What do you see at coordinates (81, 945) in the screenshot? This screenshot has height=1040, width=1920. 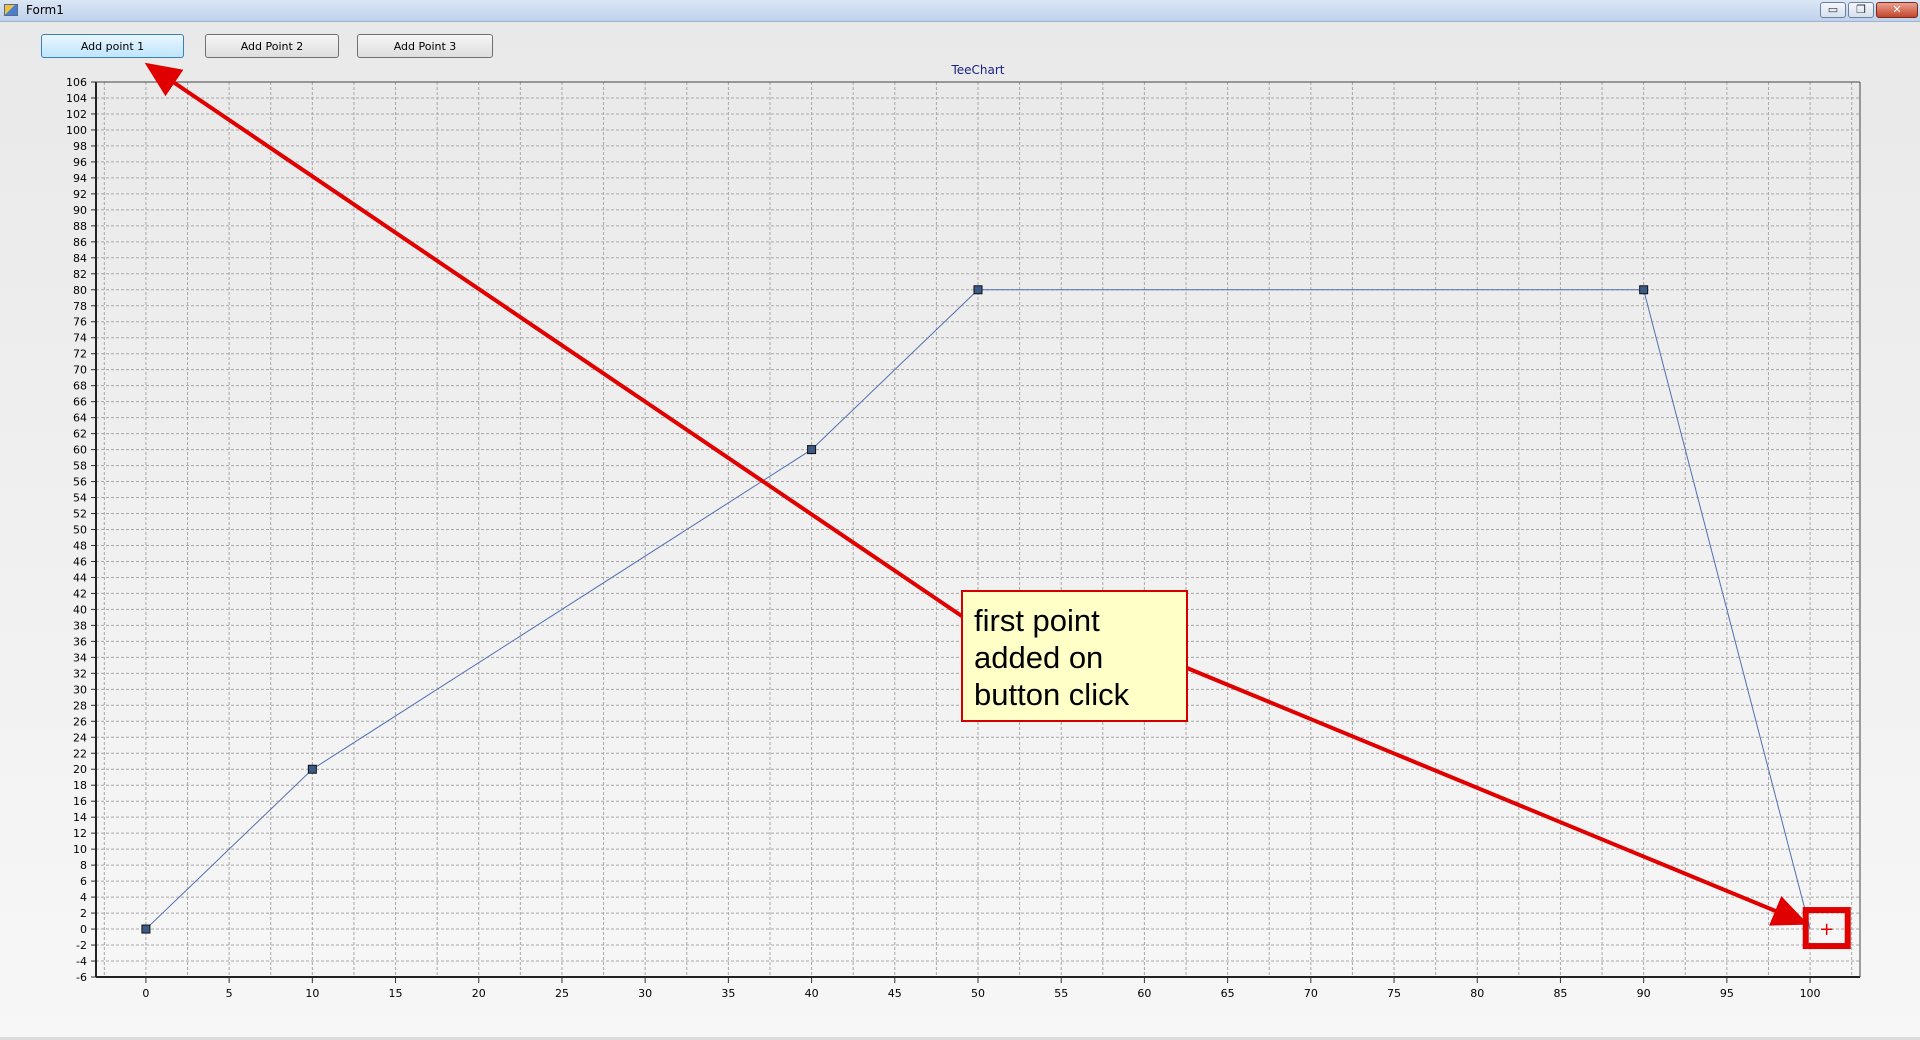 I see `y-tick-label: -2` at bounding box center [81, 945].